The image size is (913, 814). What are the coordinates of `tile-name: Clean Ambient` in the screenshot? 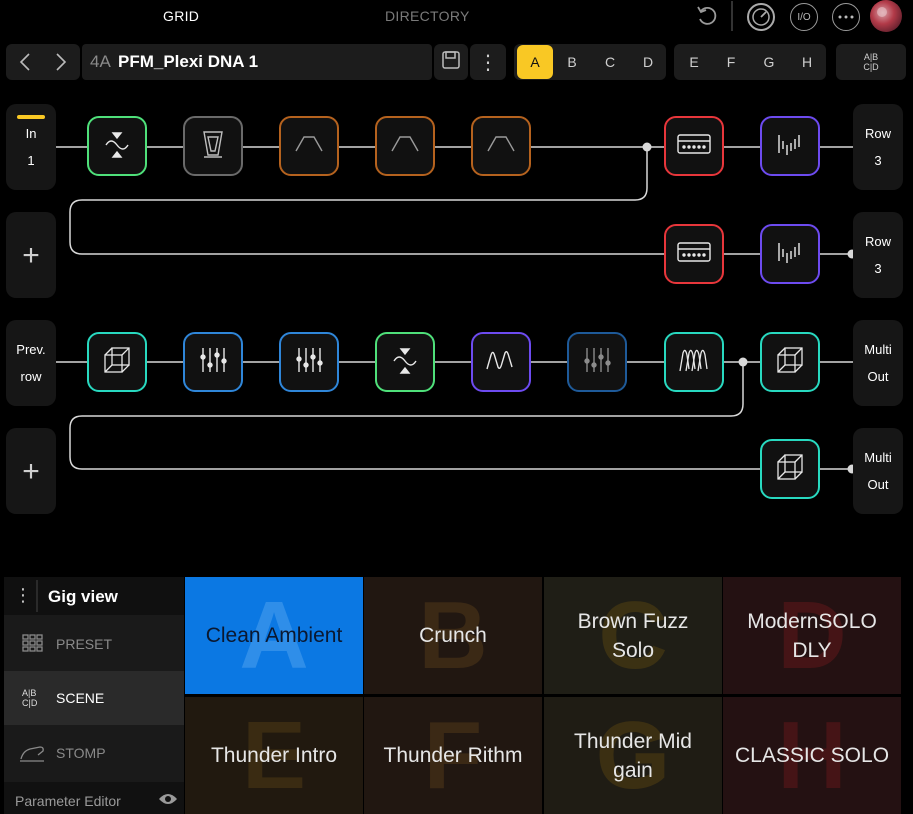 It's located at (274, 635).